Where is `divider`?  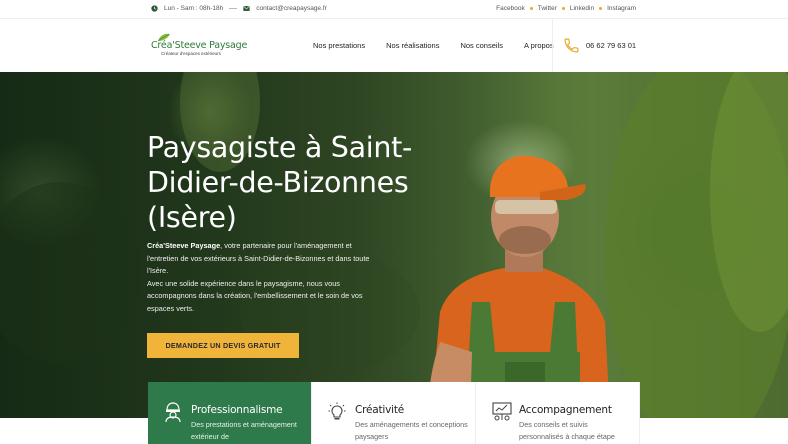 divider is located at coordinates (233, 8).